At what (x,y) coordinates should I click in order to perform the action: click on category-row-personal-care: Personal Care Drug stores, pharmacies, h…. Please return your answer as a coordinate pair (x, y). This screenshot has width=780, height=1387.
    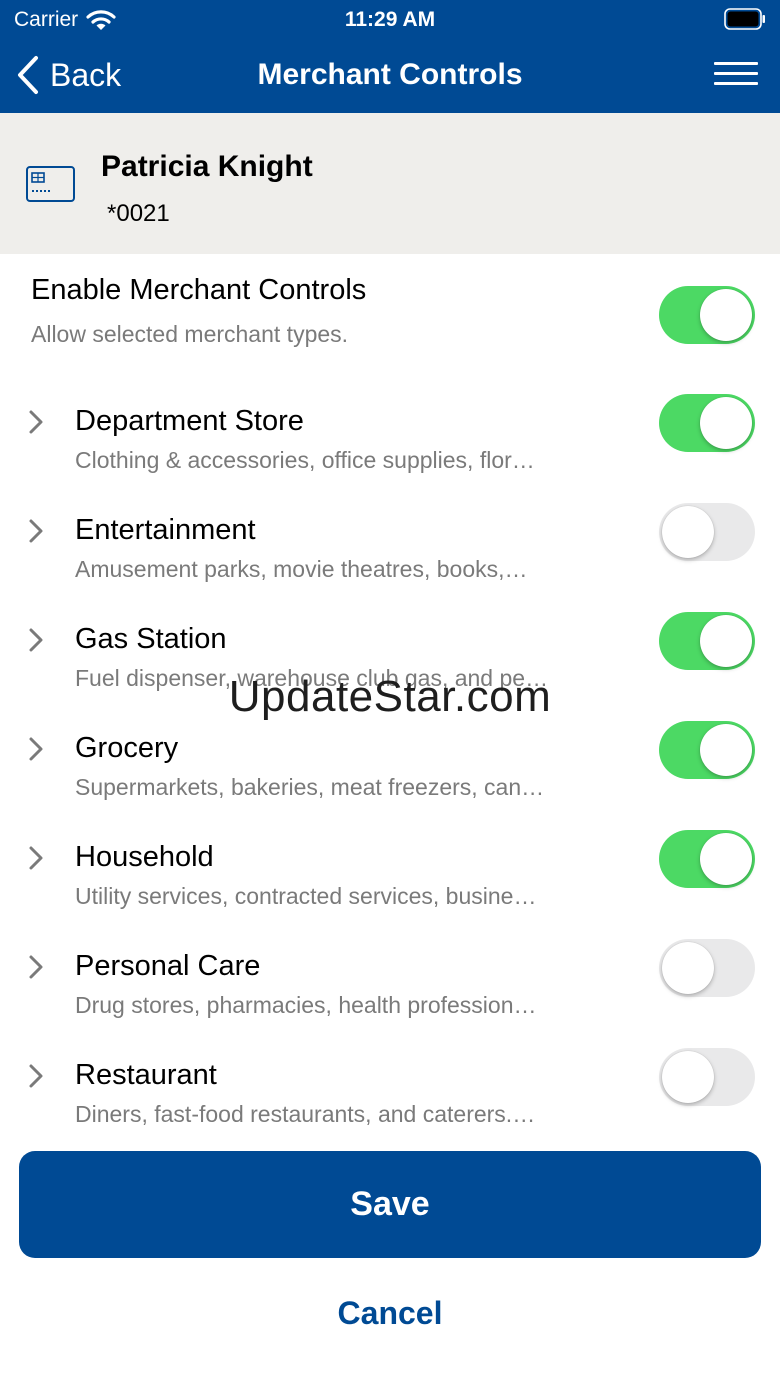
    Looking at the image, I should click on (390, 992).